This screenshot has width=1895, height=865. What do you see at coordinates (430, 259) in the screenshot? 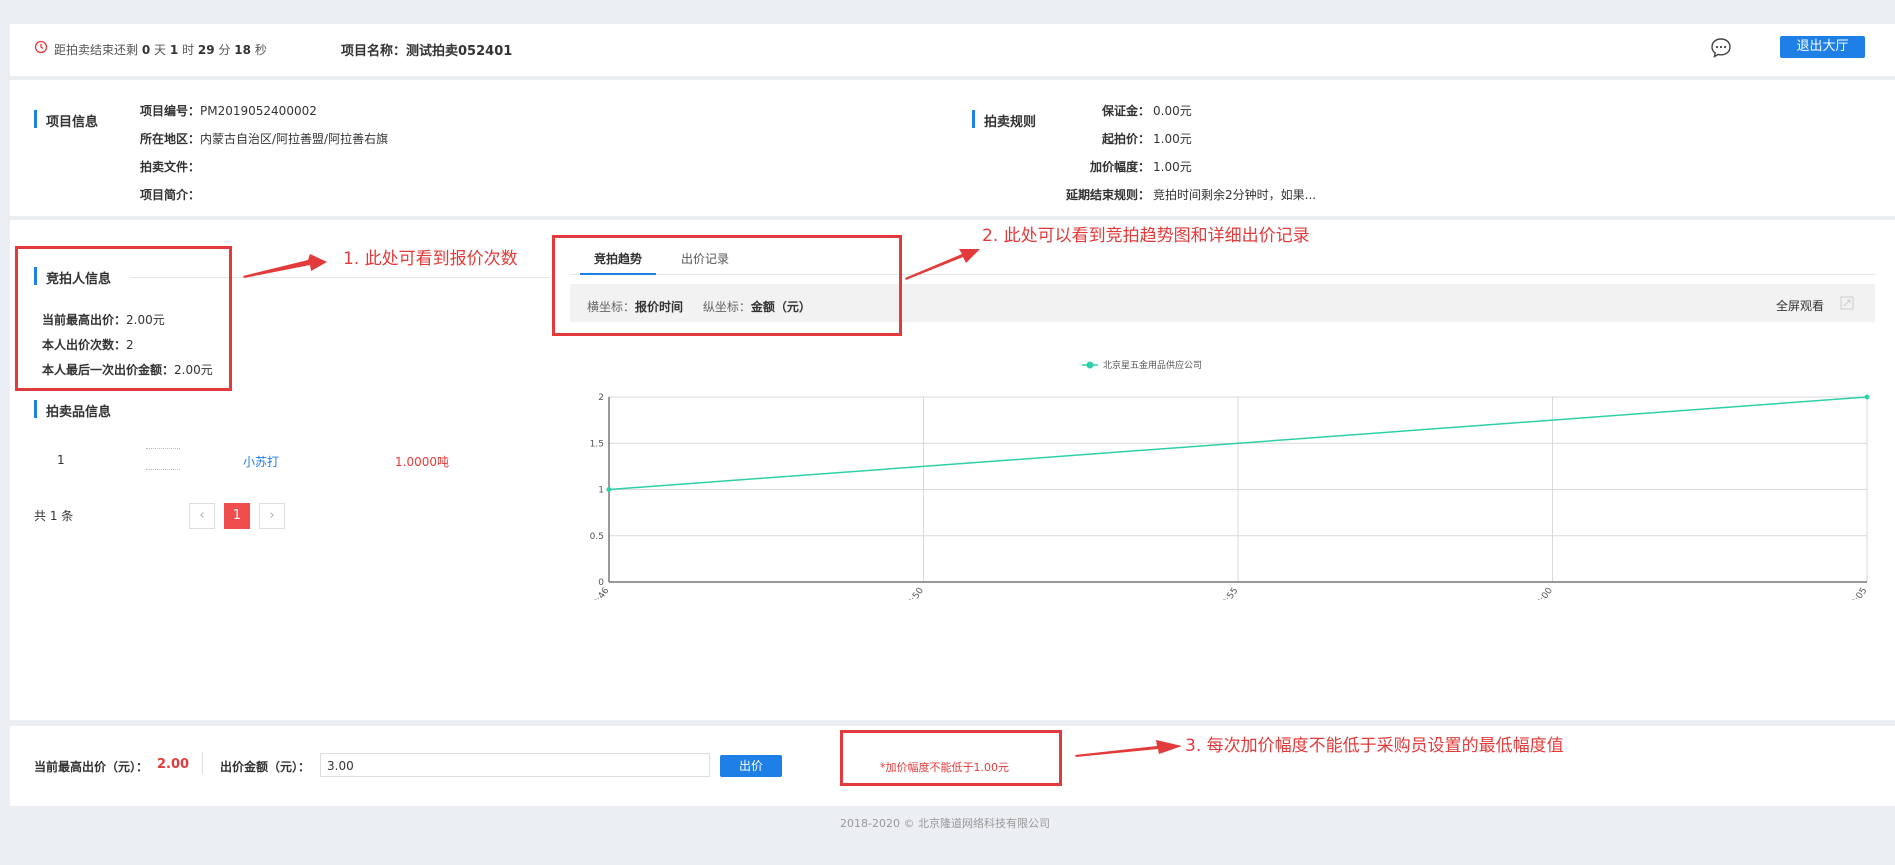
I see `annotation-1: 1. 此处可看到报价次数` at bounding box center [430, 259].